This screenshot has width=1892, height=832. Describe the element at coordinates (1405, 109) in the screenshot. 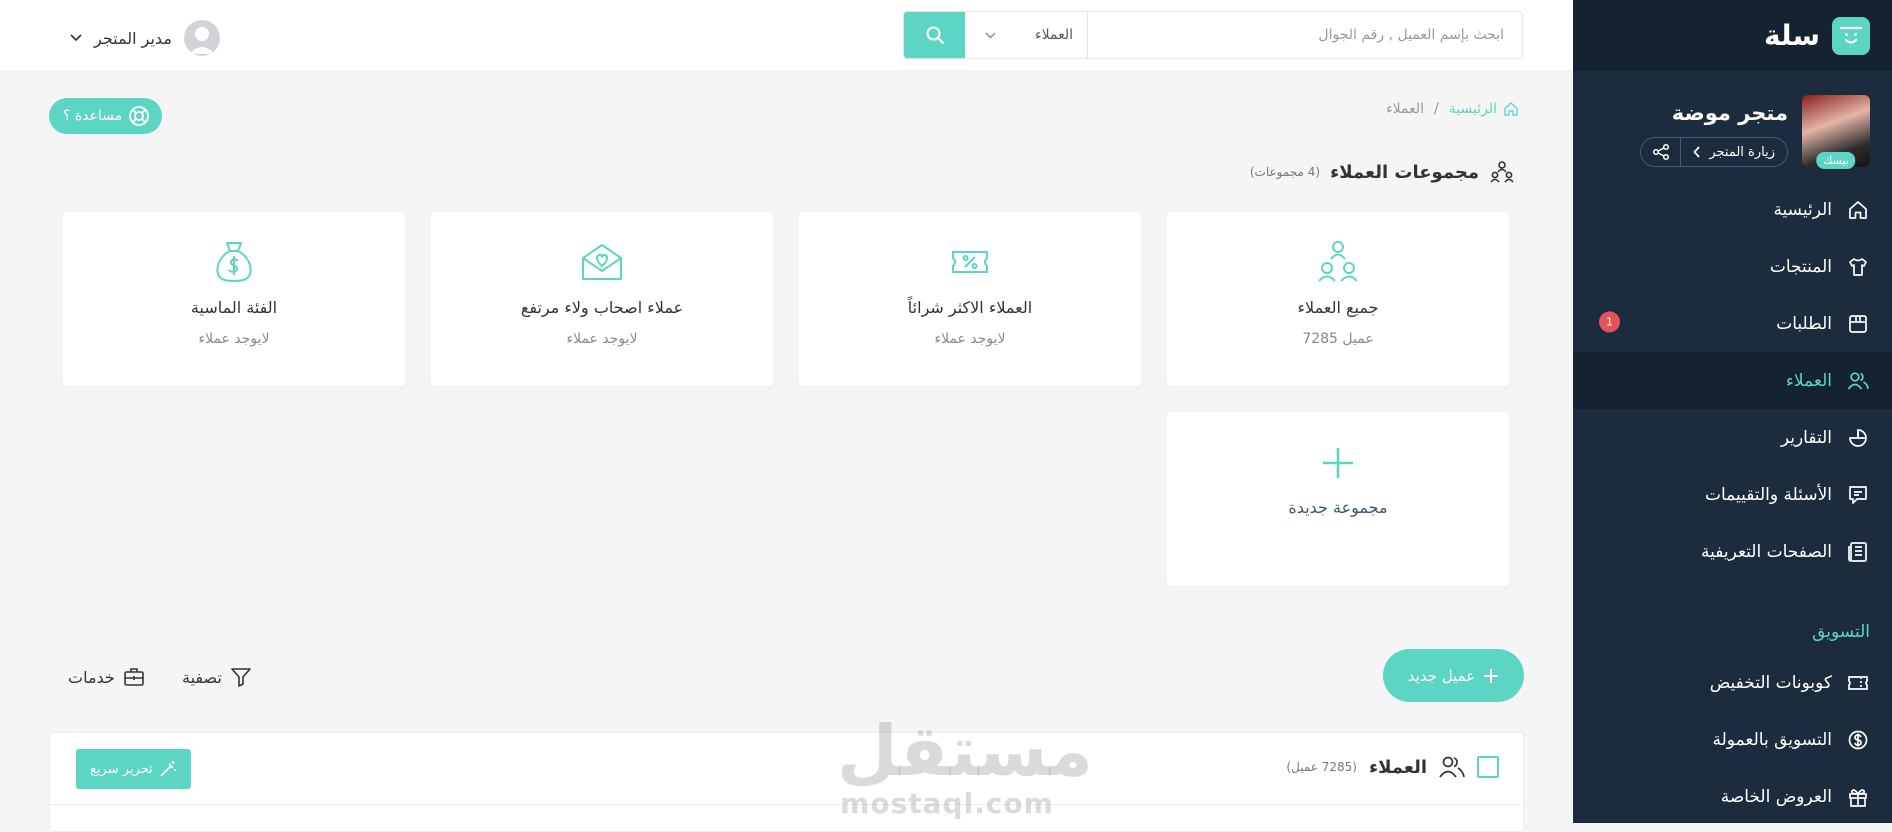

I see `breadcrumb-current: العملاء` at that location.